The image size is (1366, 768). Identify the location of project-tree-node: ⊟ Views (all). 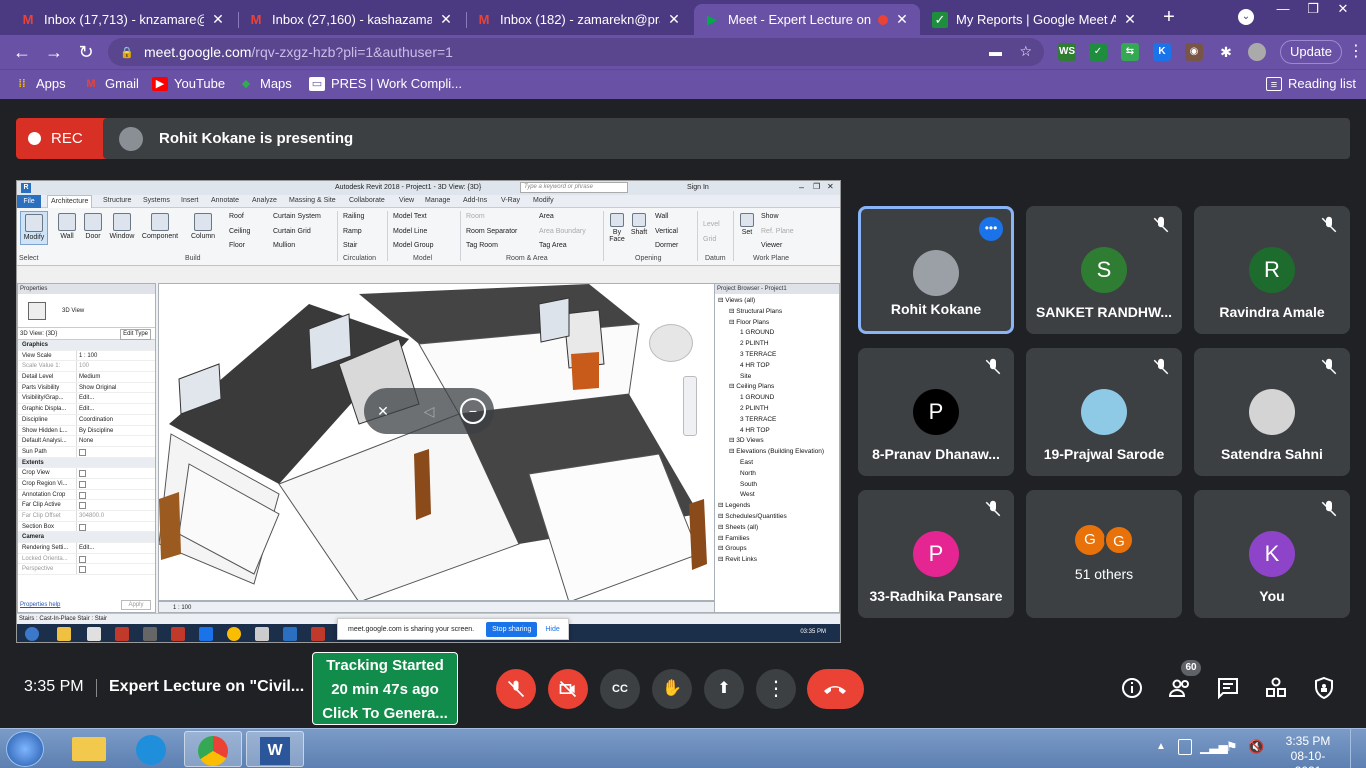
(778, 301).